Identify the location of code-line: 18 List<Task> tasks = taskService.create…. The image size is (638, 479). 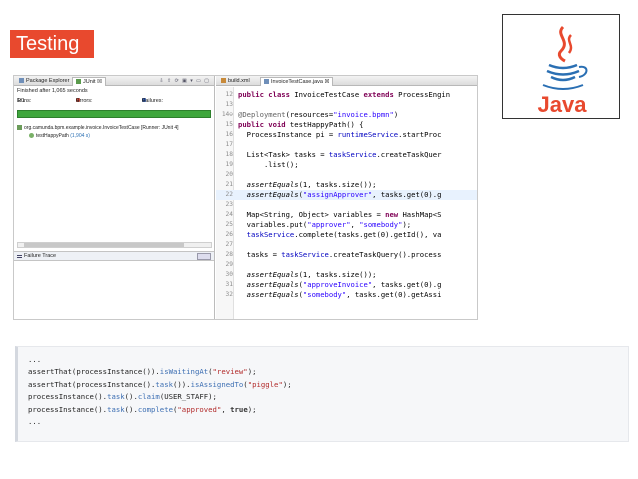
(346, 155).